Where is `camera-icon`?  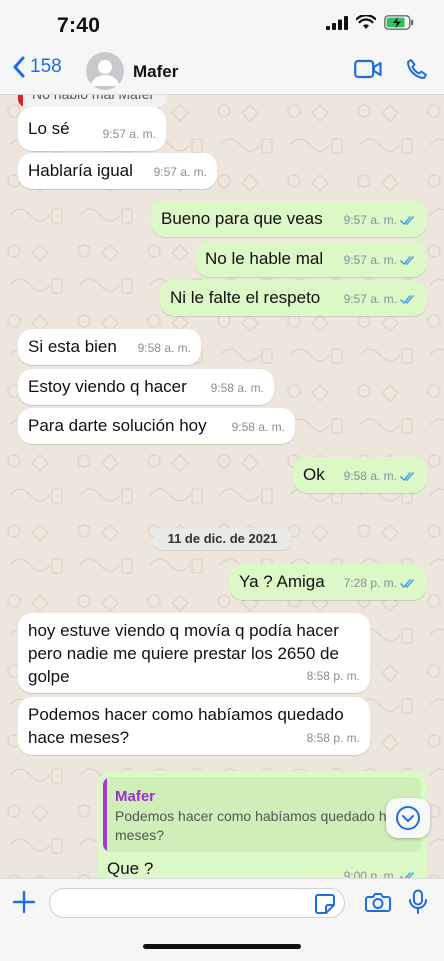 camera-icon is located at coordinates (378, 902).